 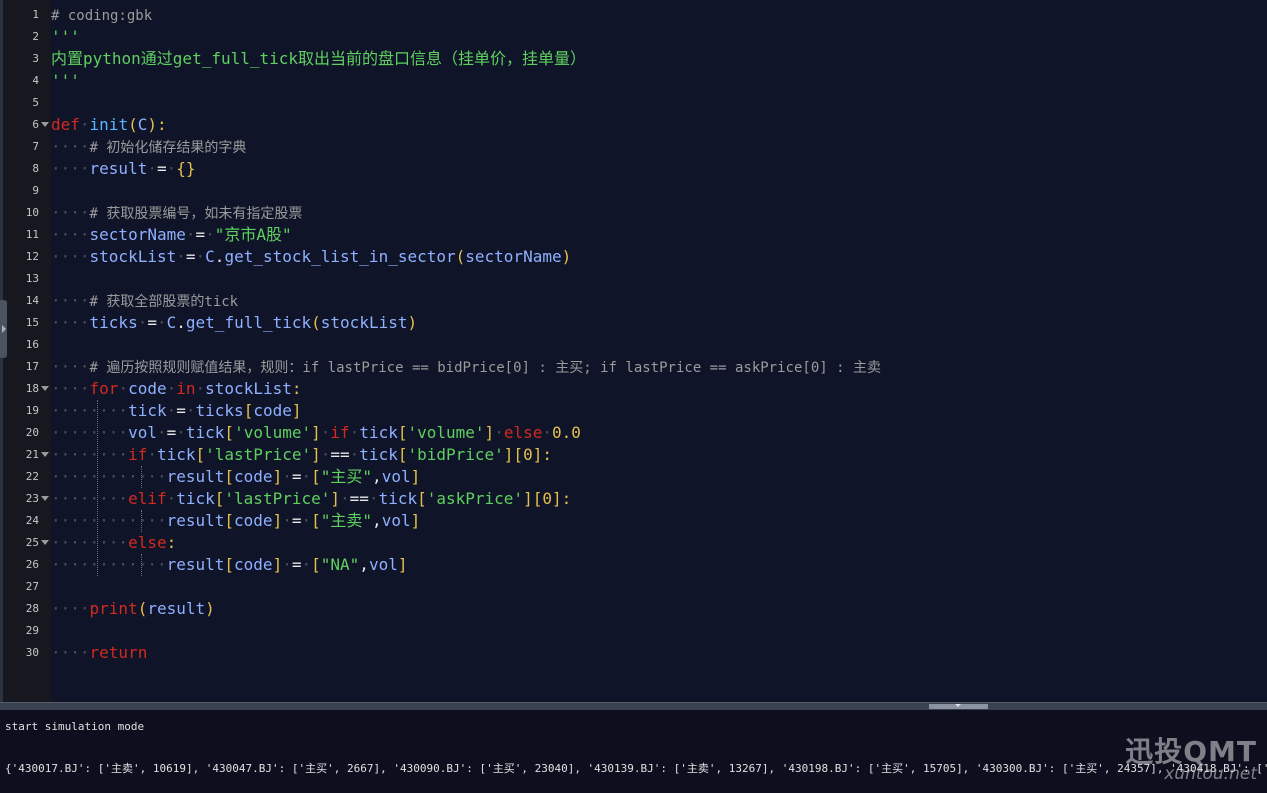 What do you see at coordinates (32, 476) in the screenshot?
I see `line-number: 22` at bounding box center [32, 476].